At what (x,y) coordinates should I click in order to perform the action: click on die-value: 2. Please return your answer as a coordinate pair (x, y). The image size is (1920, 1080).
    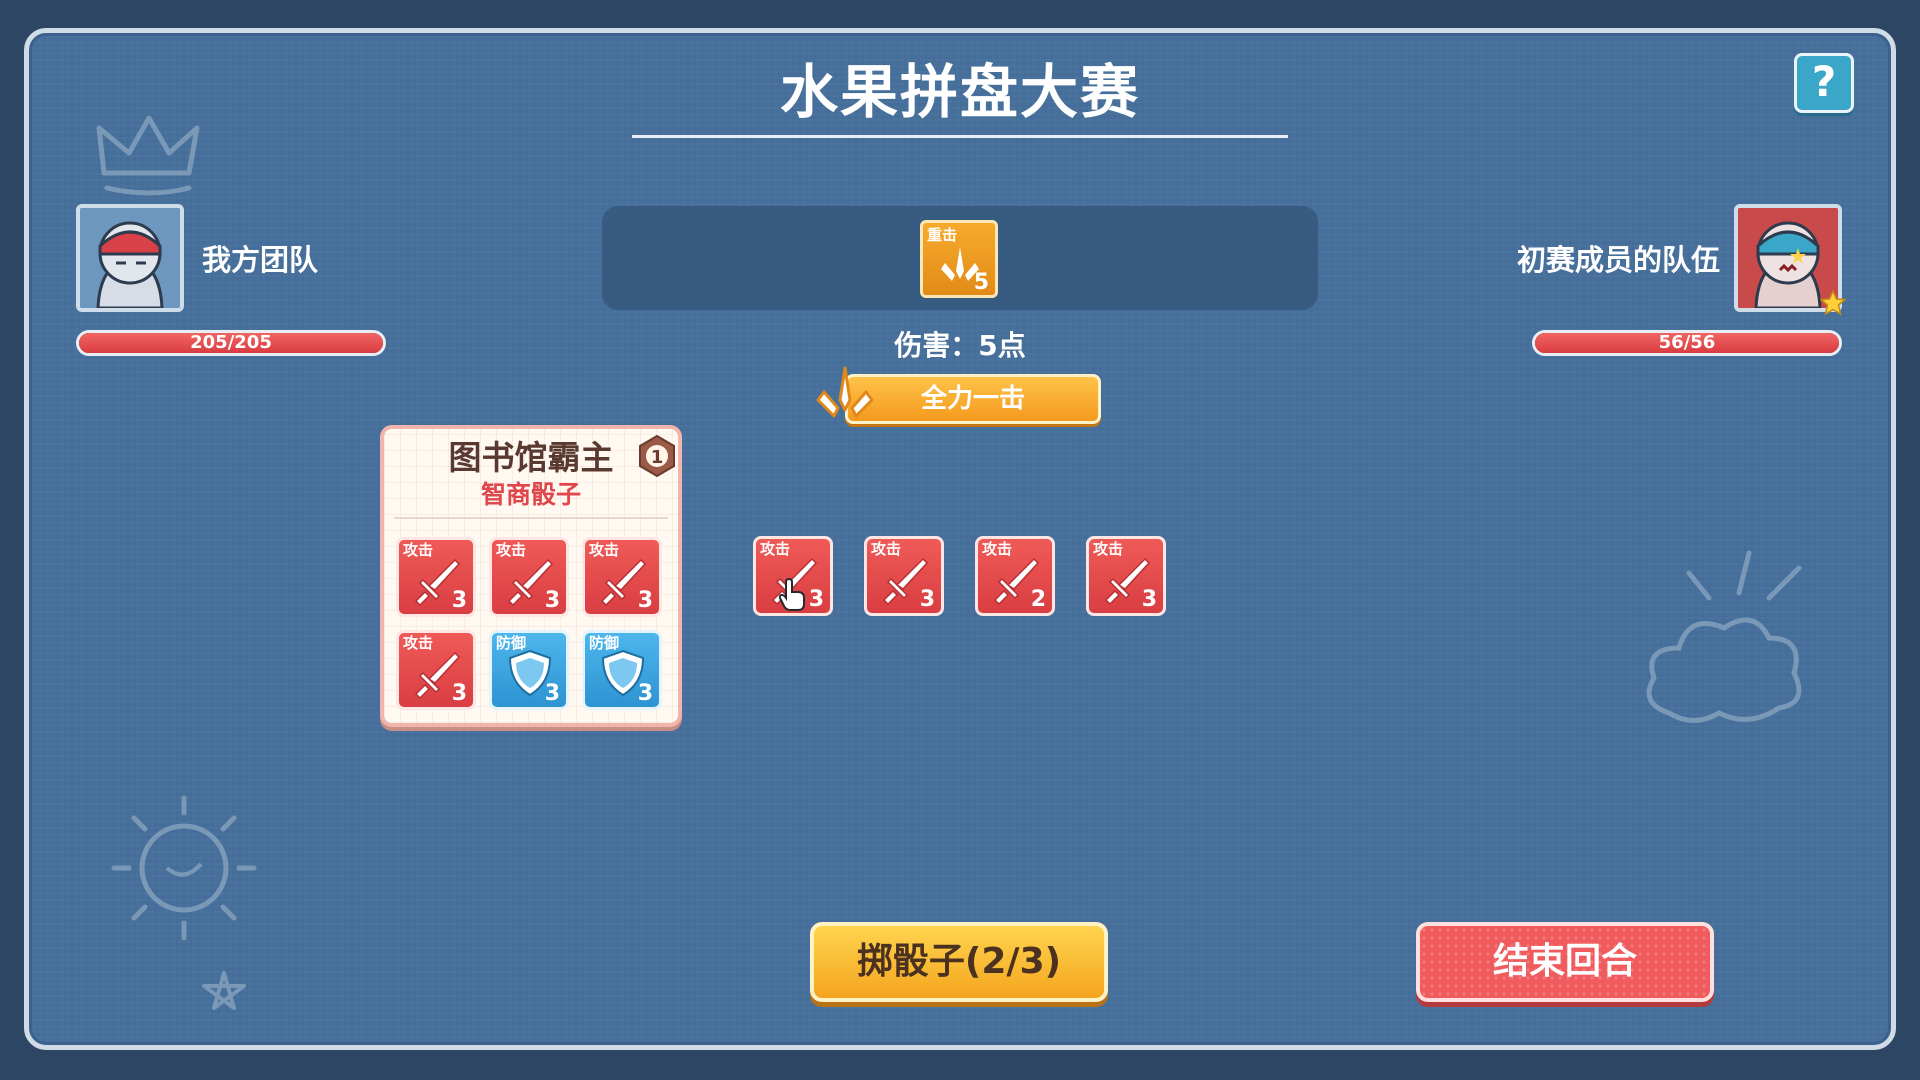
    Looking at the image, I should click on (1038, 599).